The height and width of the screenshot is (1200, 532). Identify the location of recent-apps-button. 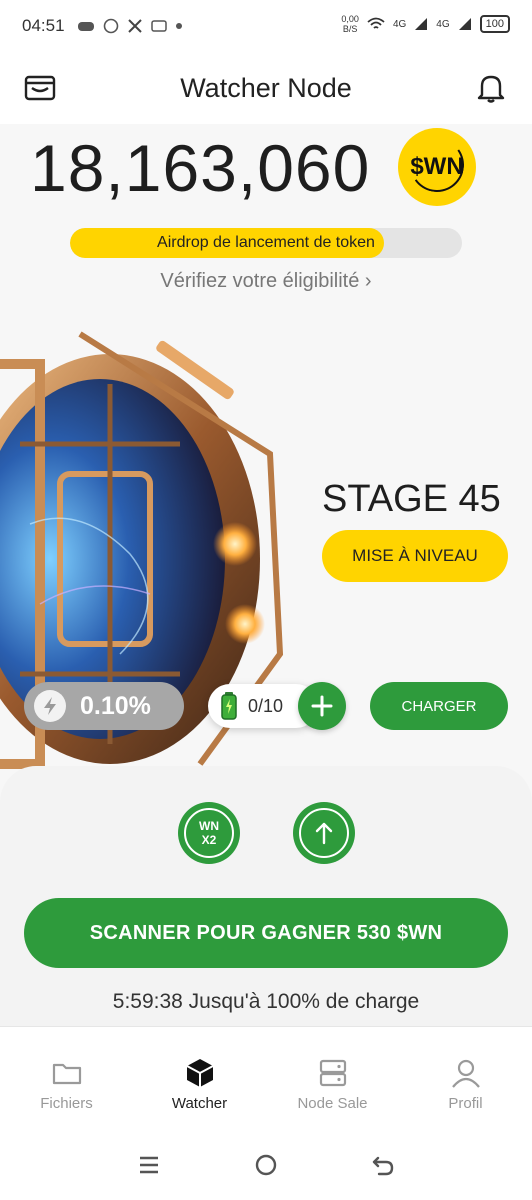
(149, 1165).